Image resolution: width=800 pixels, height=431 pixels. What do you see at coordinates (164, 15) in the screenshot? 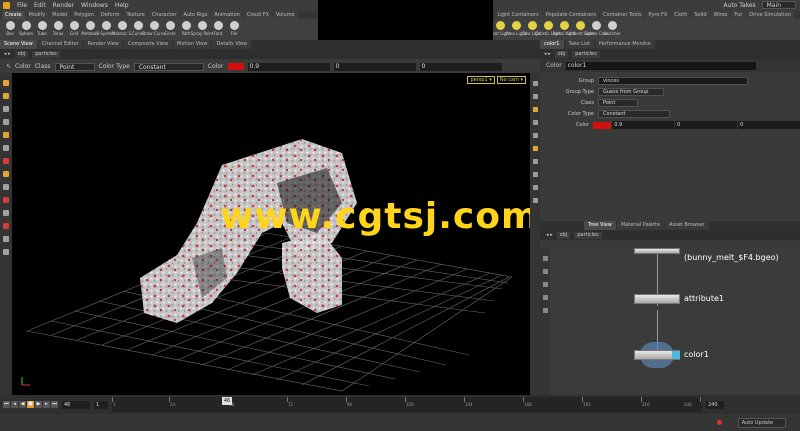
I see `shelf-tab-character: Character` at bounding box center [164, 15].